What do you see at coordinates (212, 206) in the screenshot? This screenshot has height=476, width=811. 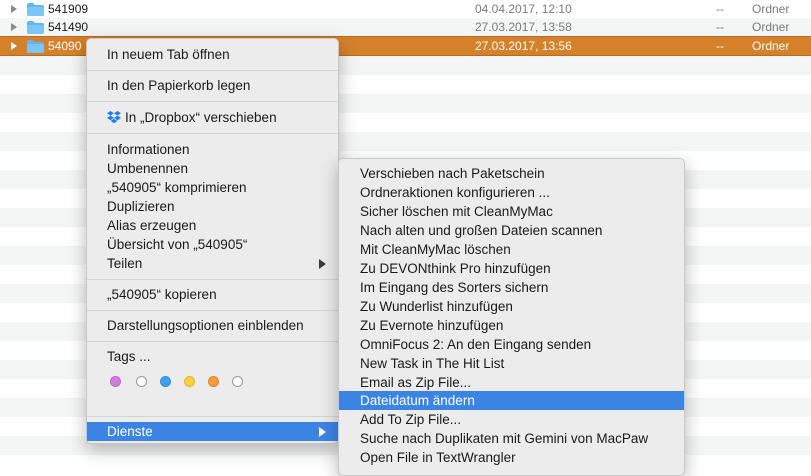 I see `menu-item-duplicate: Duplizieren` at bounding box center [212, 206].